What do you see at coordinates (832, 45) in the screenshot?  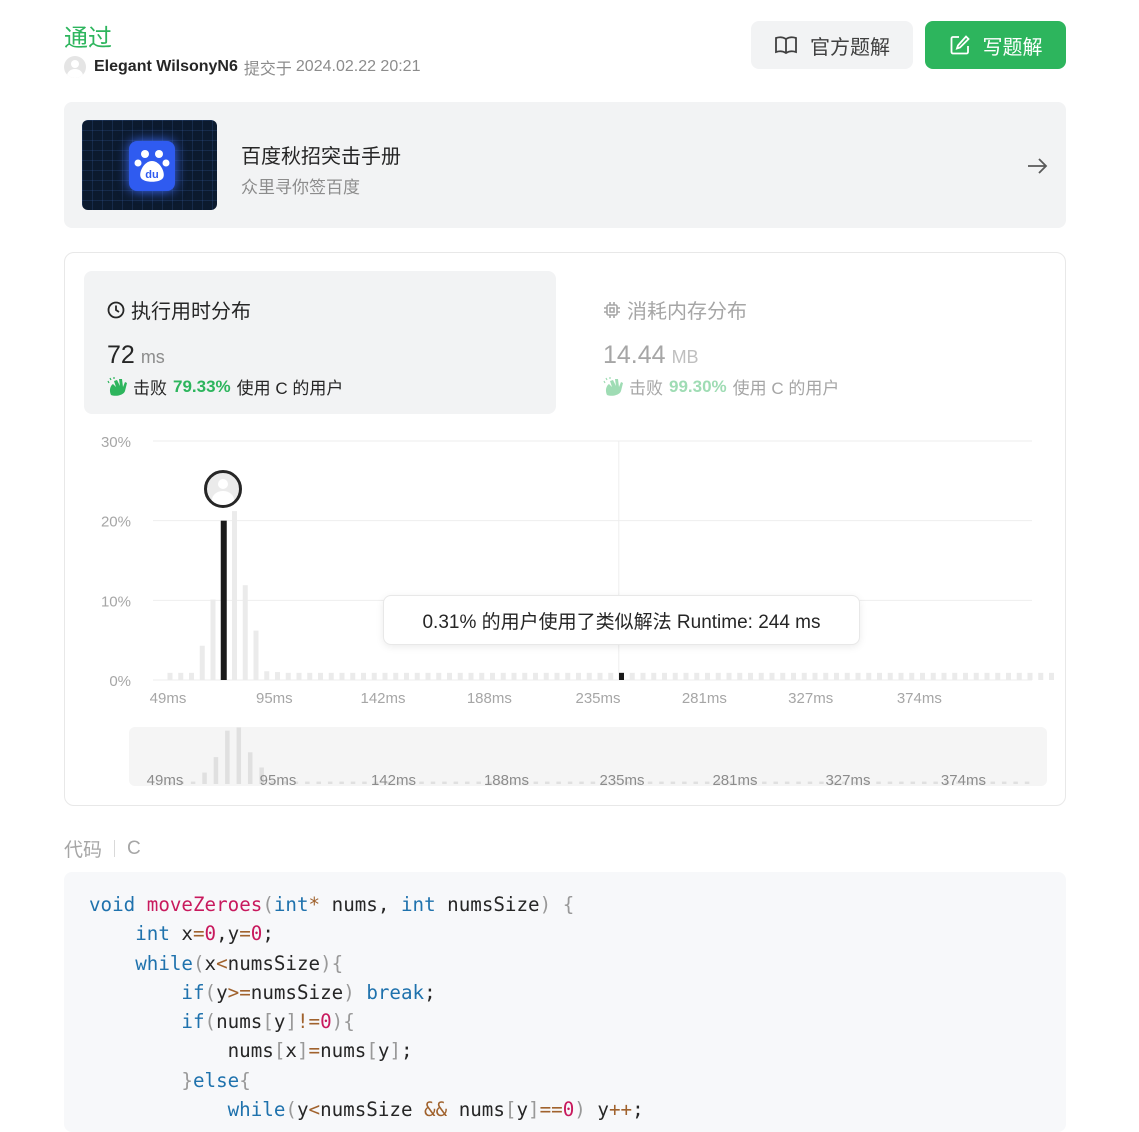 I see `official-solution-button: 官方题解` at bounding box center [832, 45].